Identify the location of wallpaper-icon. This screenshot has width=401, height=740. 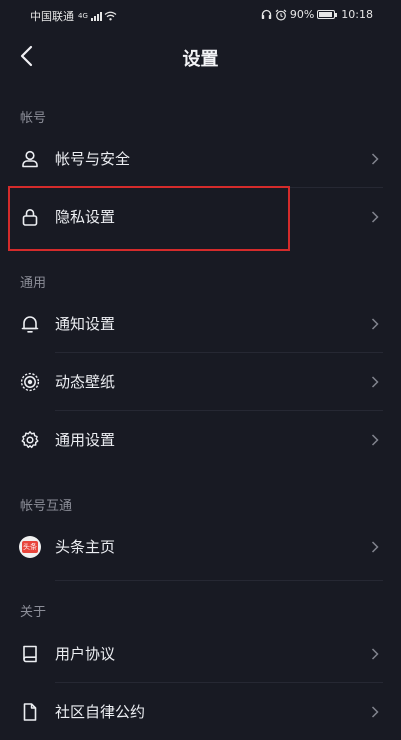
(30, 382).